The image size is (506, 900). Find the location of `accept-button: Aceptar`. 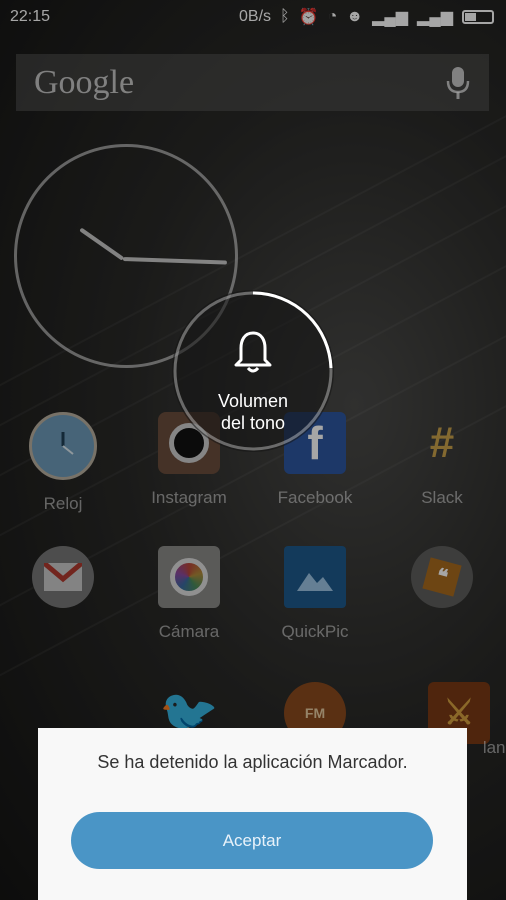

accept-button: Aceptar is located at coordinates (252, 840).